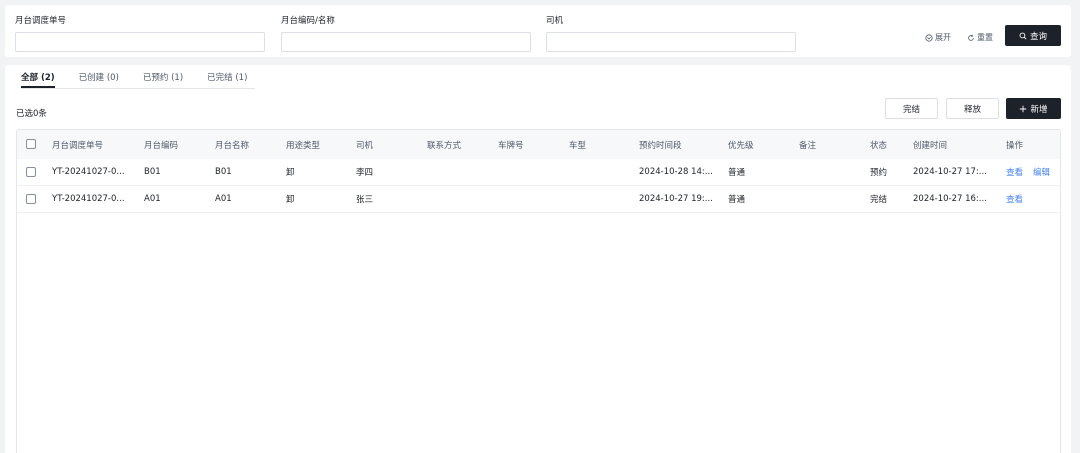  I want to click on driver-field: 司机, so click(671, 33).